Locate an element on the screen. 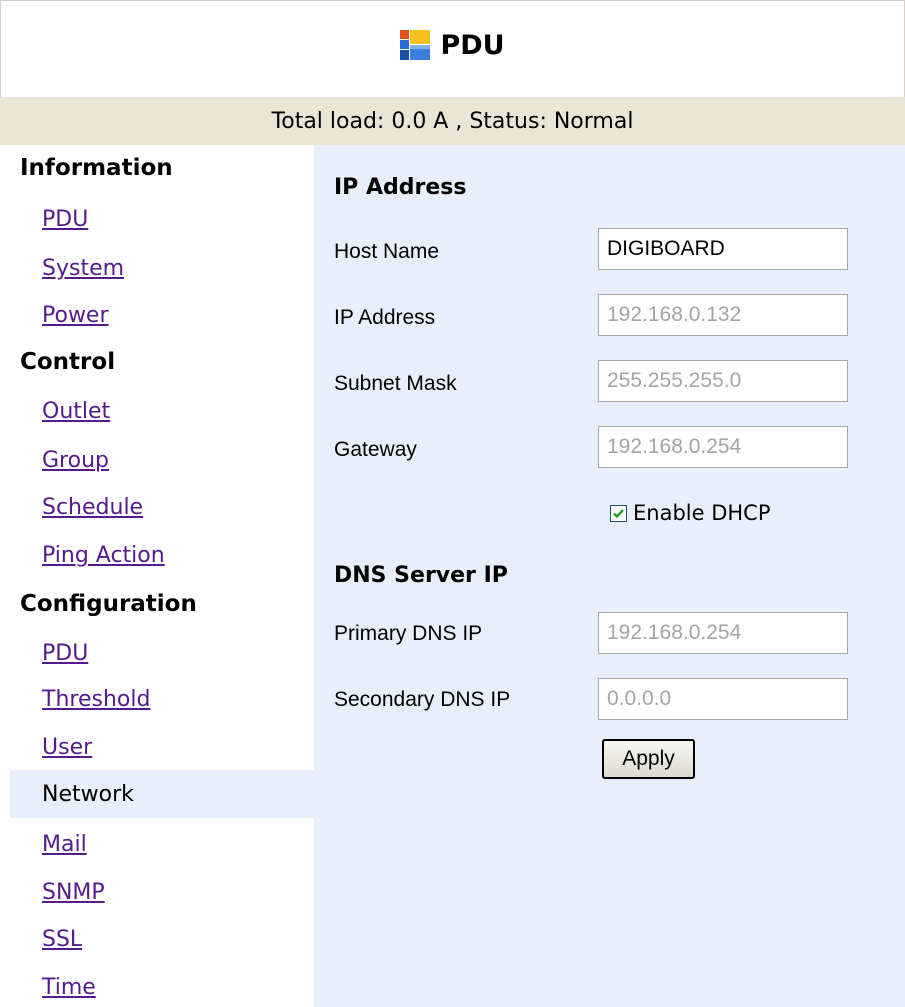 The width and height of the screenshot is (905, 1007). apply-button: Apply is located at coordinates (648, 759).